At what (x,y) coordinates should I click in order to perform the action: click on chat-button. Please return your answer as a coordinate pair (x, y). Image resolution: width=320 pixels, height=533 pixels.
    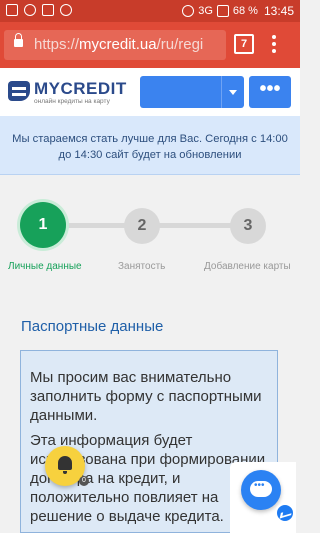
    Looking at the image, I should click on (261, 490).